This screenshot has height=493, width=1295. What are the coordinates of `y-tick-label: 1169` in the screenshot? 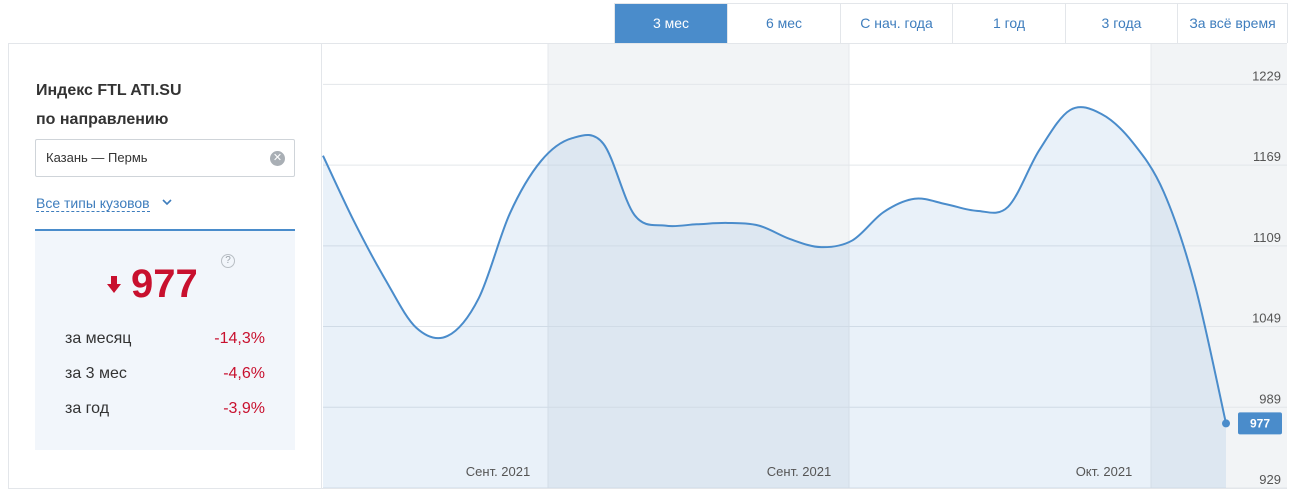 It's located at (1267, 156).